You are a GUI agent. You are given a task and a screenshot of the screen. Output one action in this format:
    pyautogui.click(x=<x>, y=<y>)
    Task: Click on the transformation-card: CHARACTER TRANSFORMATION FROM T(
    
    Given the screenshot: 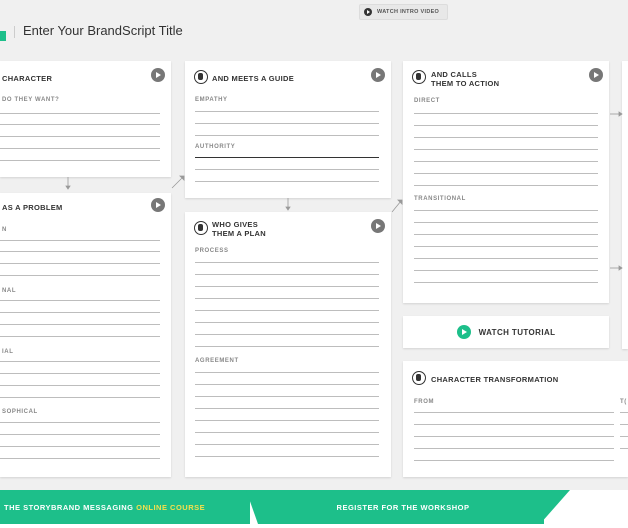 What is the action you would take?
    pyautogui.click(x=515, y=419)
    